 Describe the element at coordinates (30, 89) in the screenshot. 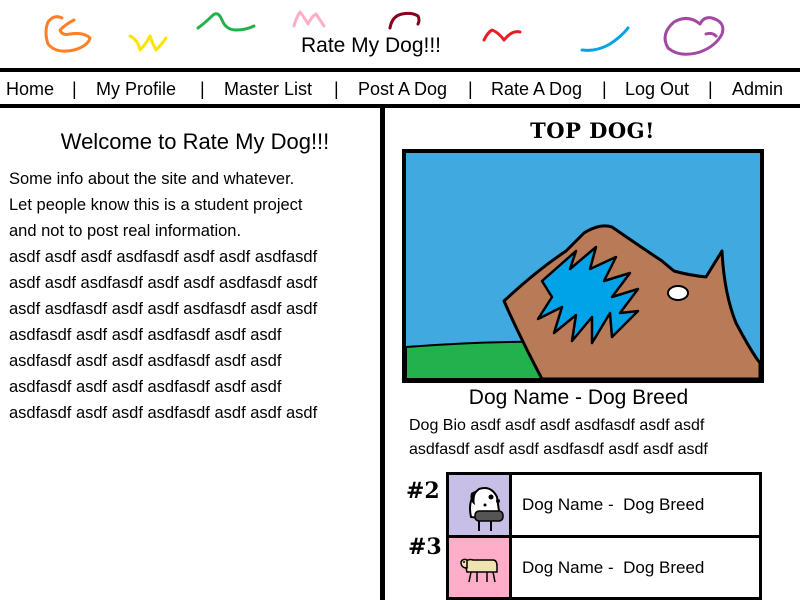

I see `nav-home: Home` at that location.